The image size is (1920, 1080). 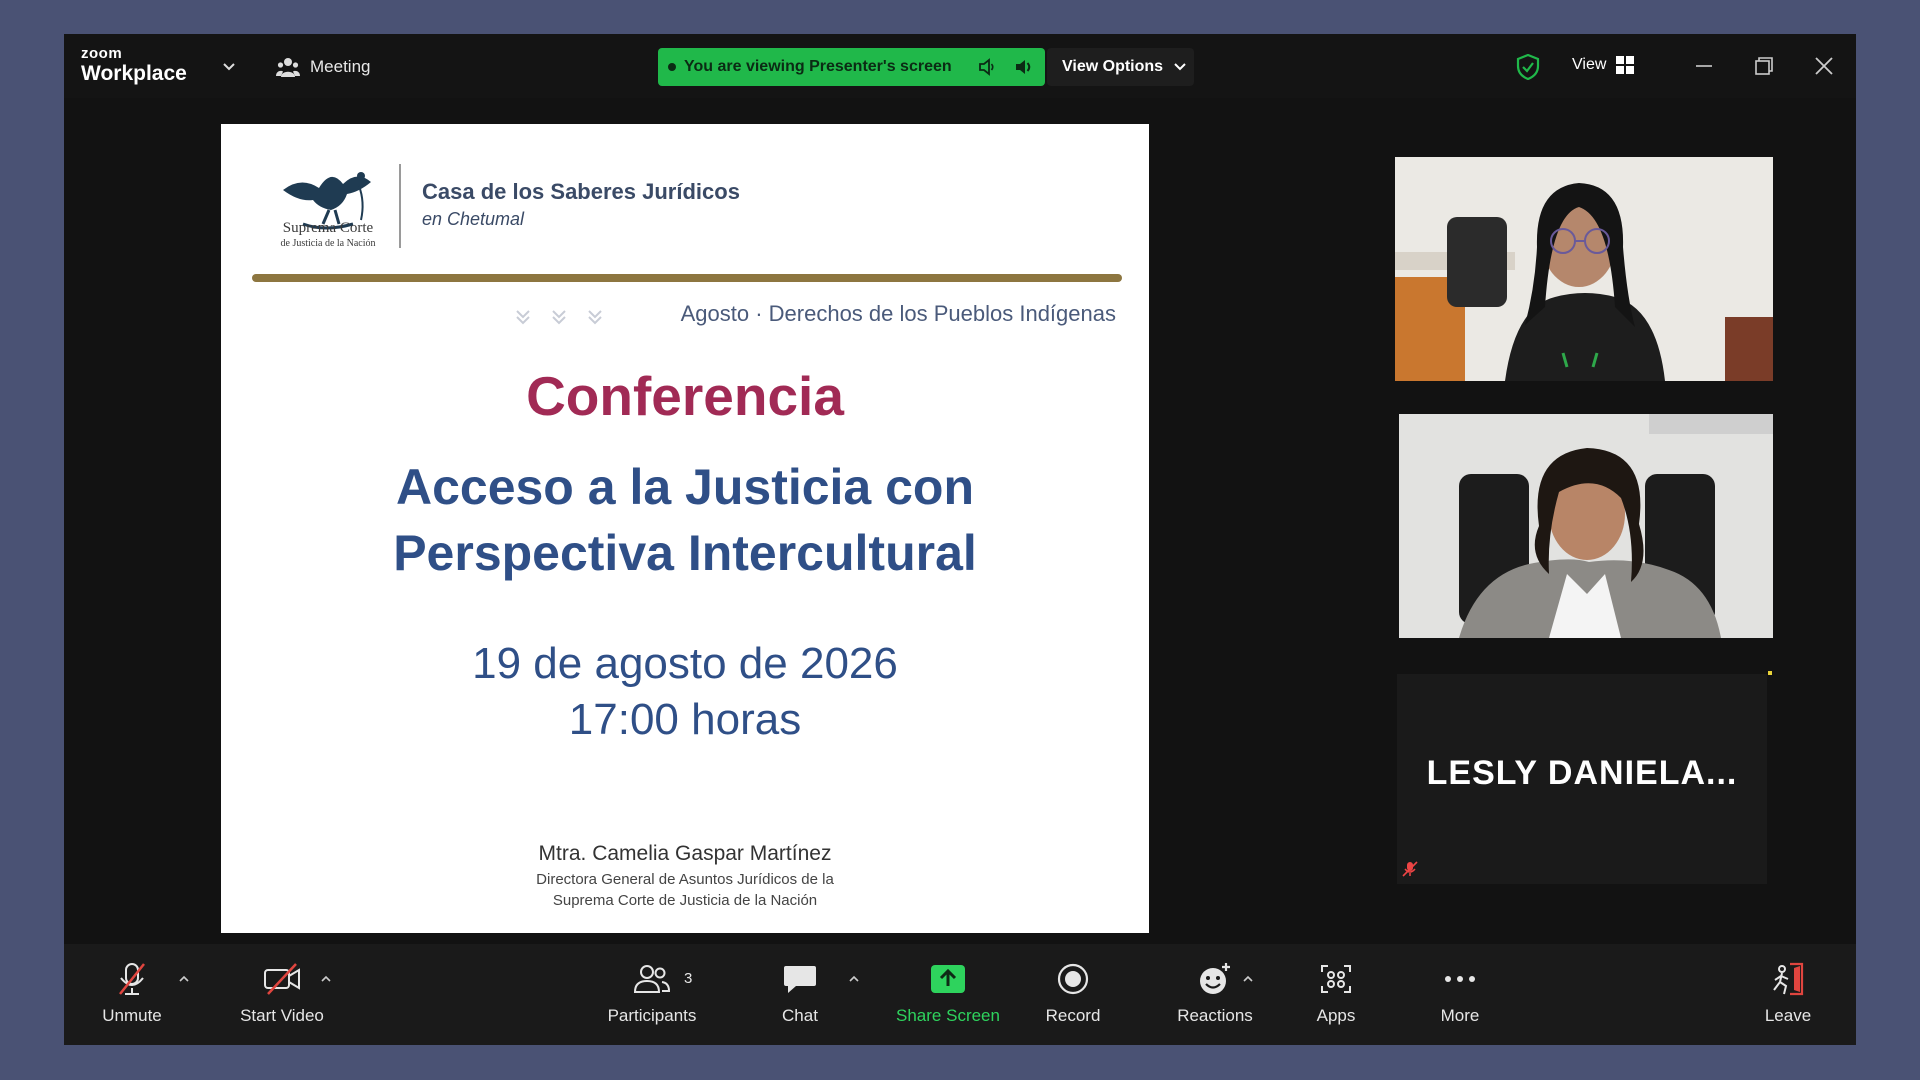 I want to click on speaker-icon, so click(x=987, y=67).